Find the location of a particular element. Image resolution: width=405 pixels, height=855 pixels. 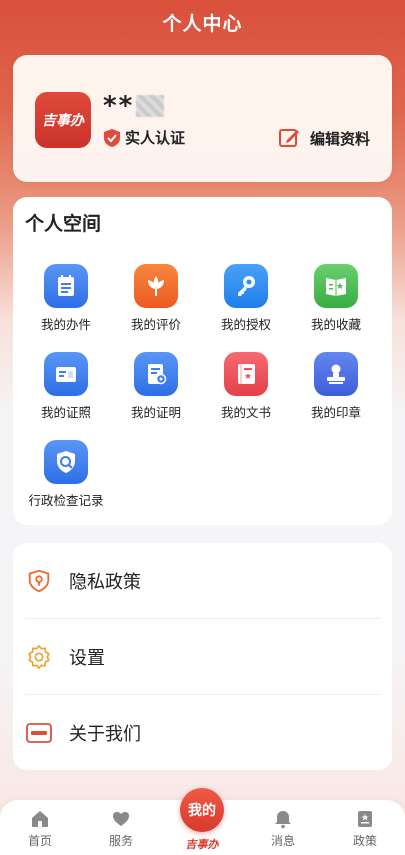

tab-label: 首页 is located at coordinates (39, 841).